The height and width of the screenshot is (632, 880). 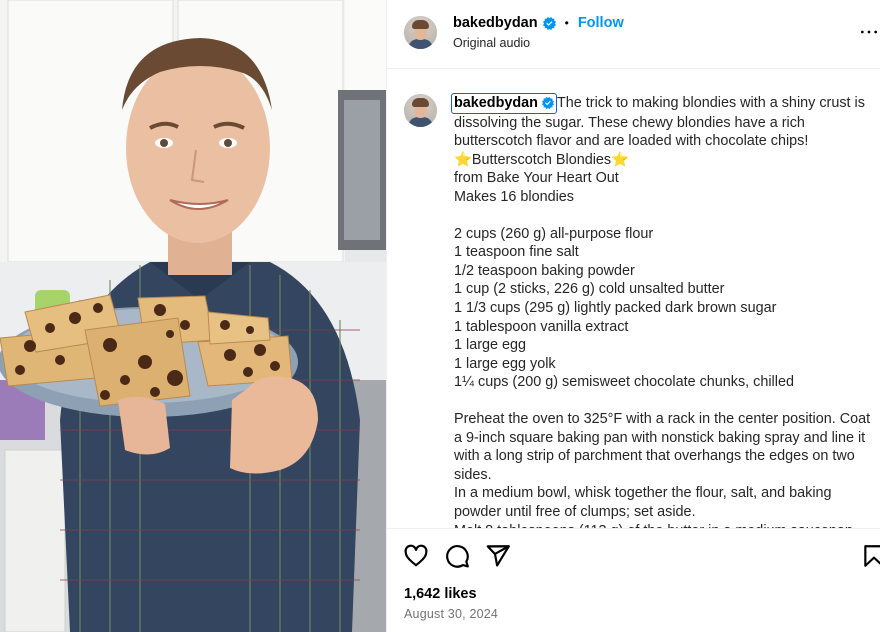 What do you see at coordinates (870, 556) in the screenshot?
I see `bookmark-icon` at bounding box center [870, 556].